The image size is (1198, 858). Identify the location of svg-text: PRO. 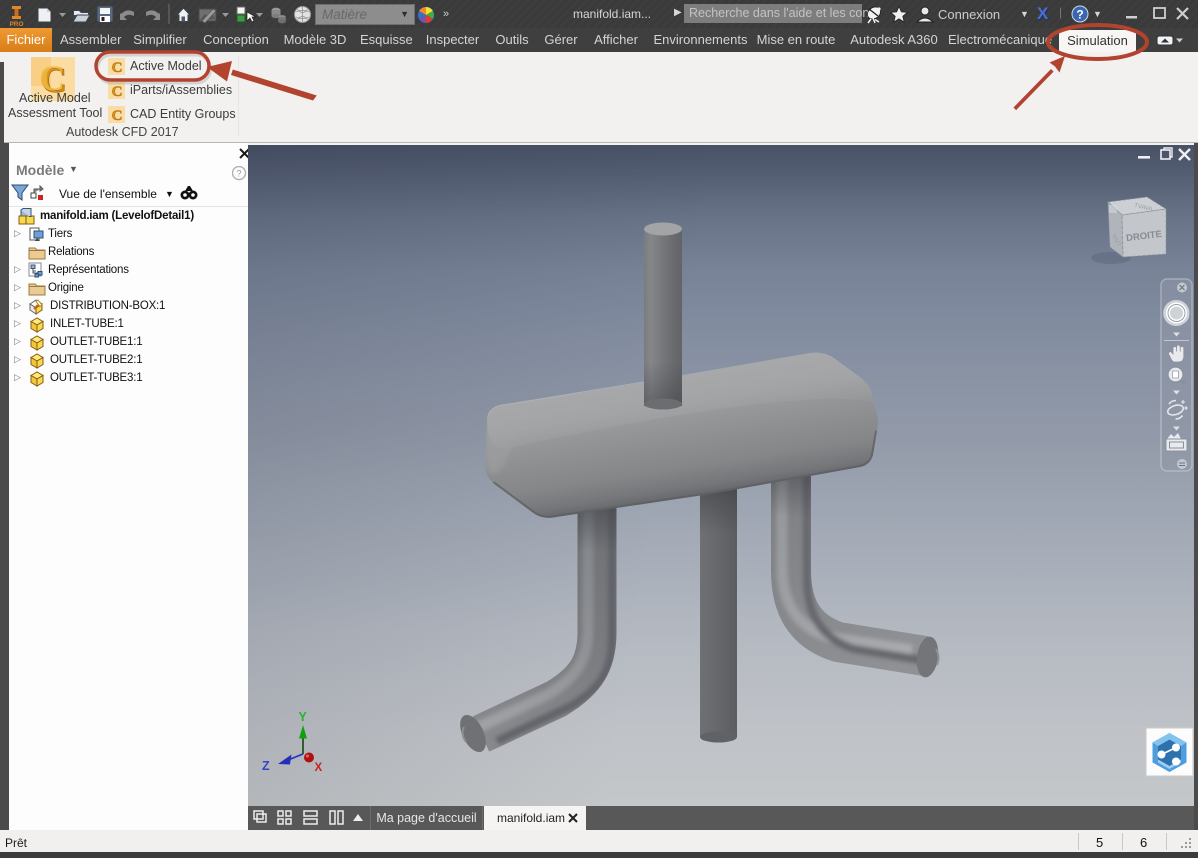
(16, 24).